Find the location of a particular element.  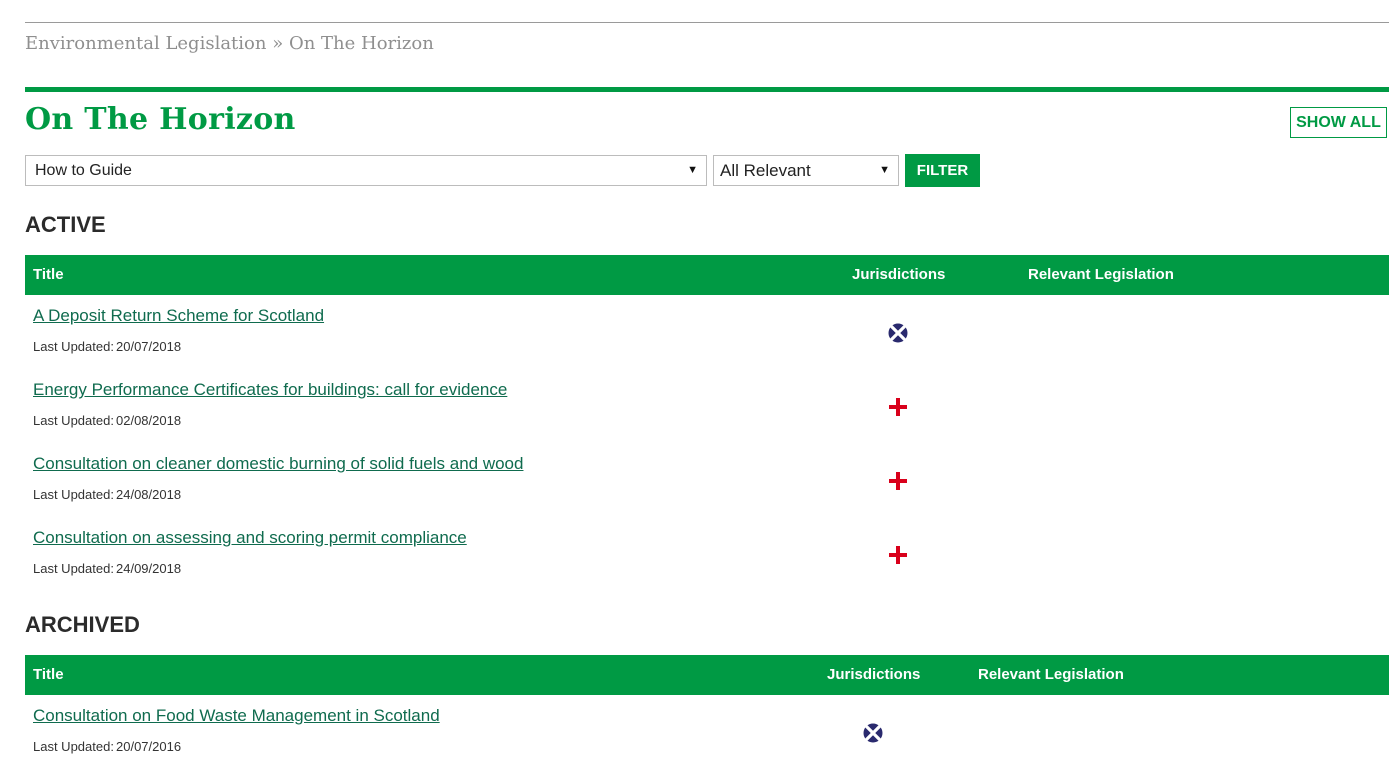

title-divider is located at coordinates (707, 89).